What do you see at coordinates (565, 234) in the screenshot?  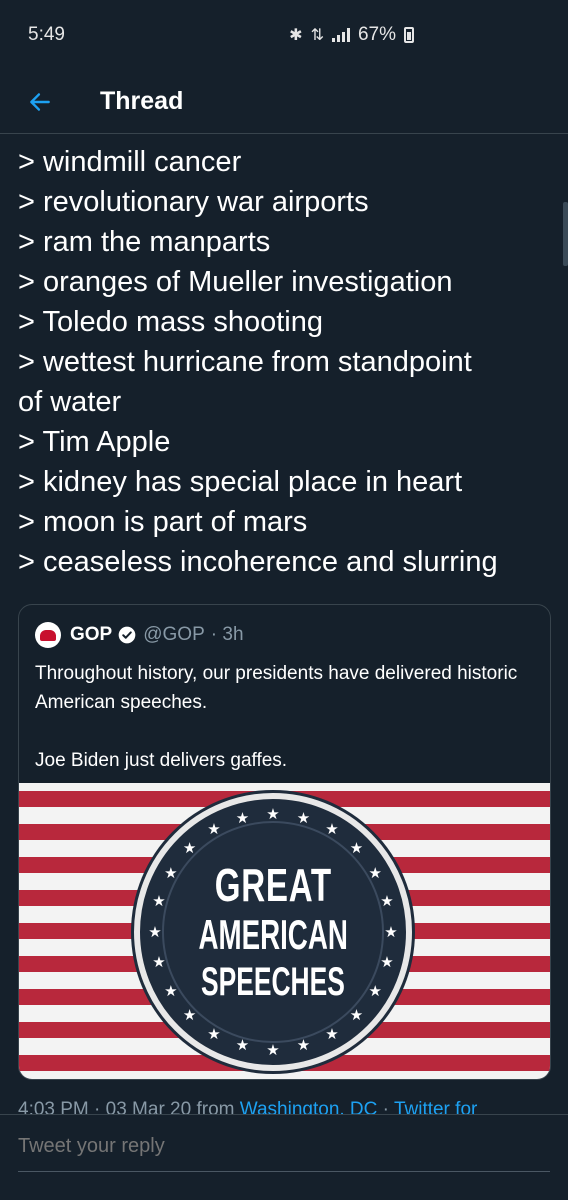 I see `scrollbar-thumb` at bounding box center [565, 234].